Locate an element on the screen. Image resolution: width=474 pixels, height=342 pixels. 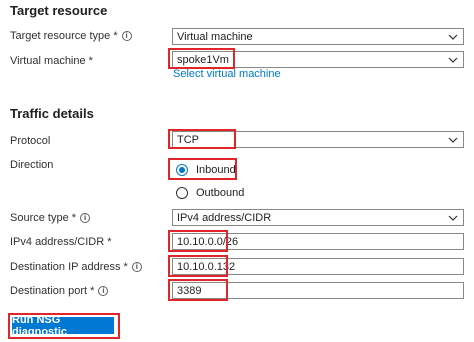
source-type-dropdown: IPv4 address/CIDR is located at coordinates (318, 217).